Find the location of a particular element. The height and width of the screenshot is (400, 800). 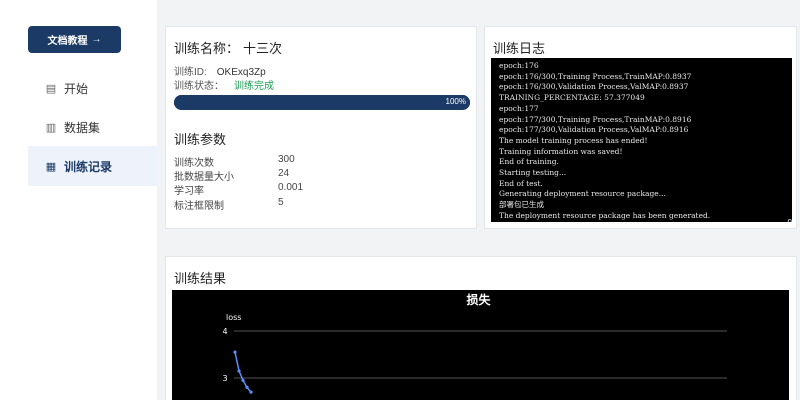

param-label: 训练次数 is located at coordinates (194, 163).